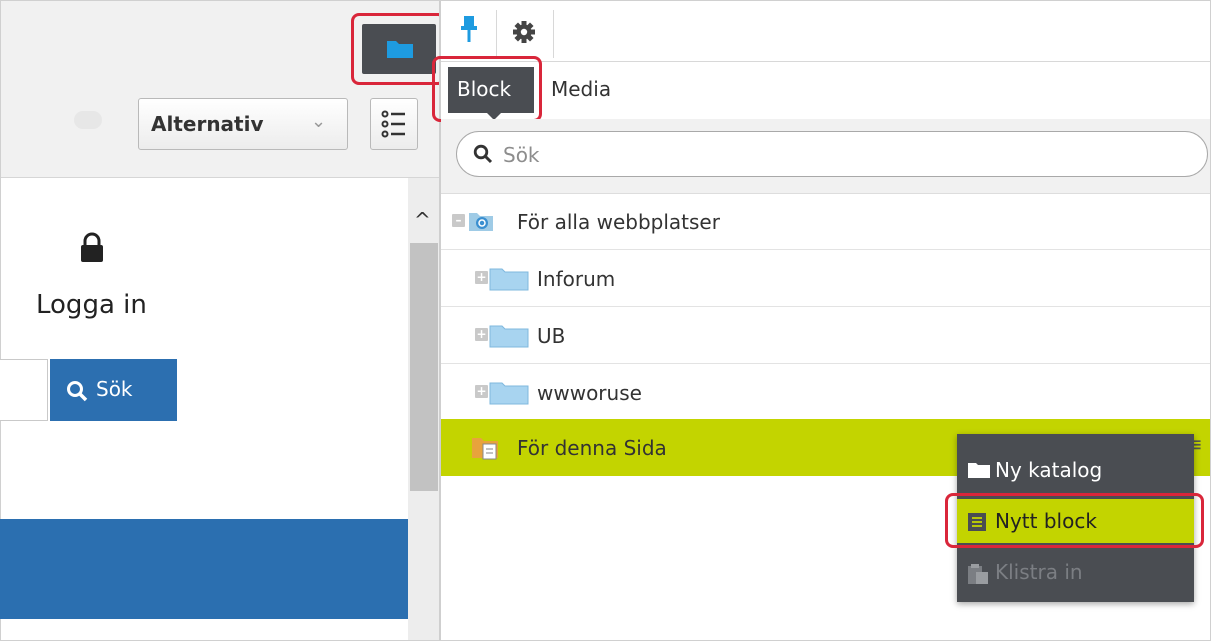  Describe the element at coordinates (551, 336) in the screenshot. I see `tree-item-label: UB` at that location.